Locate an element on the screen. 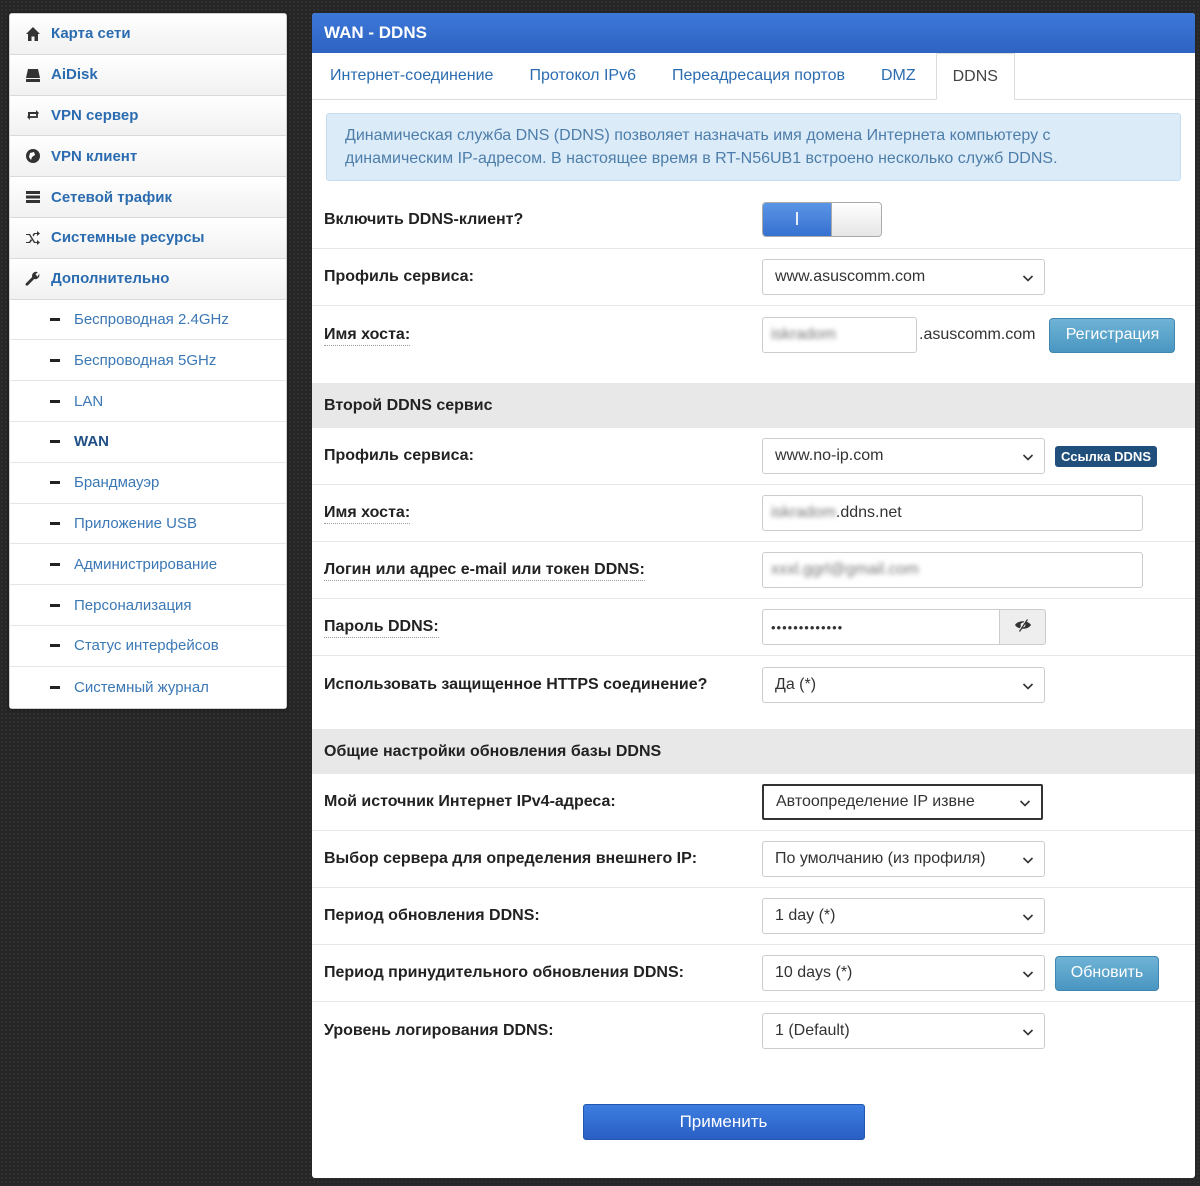  sidebar-subitem-firewall: Брандмауэр is located at coordinates (148, 483).